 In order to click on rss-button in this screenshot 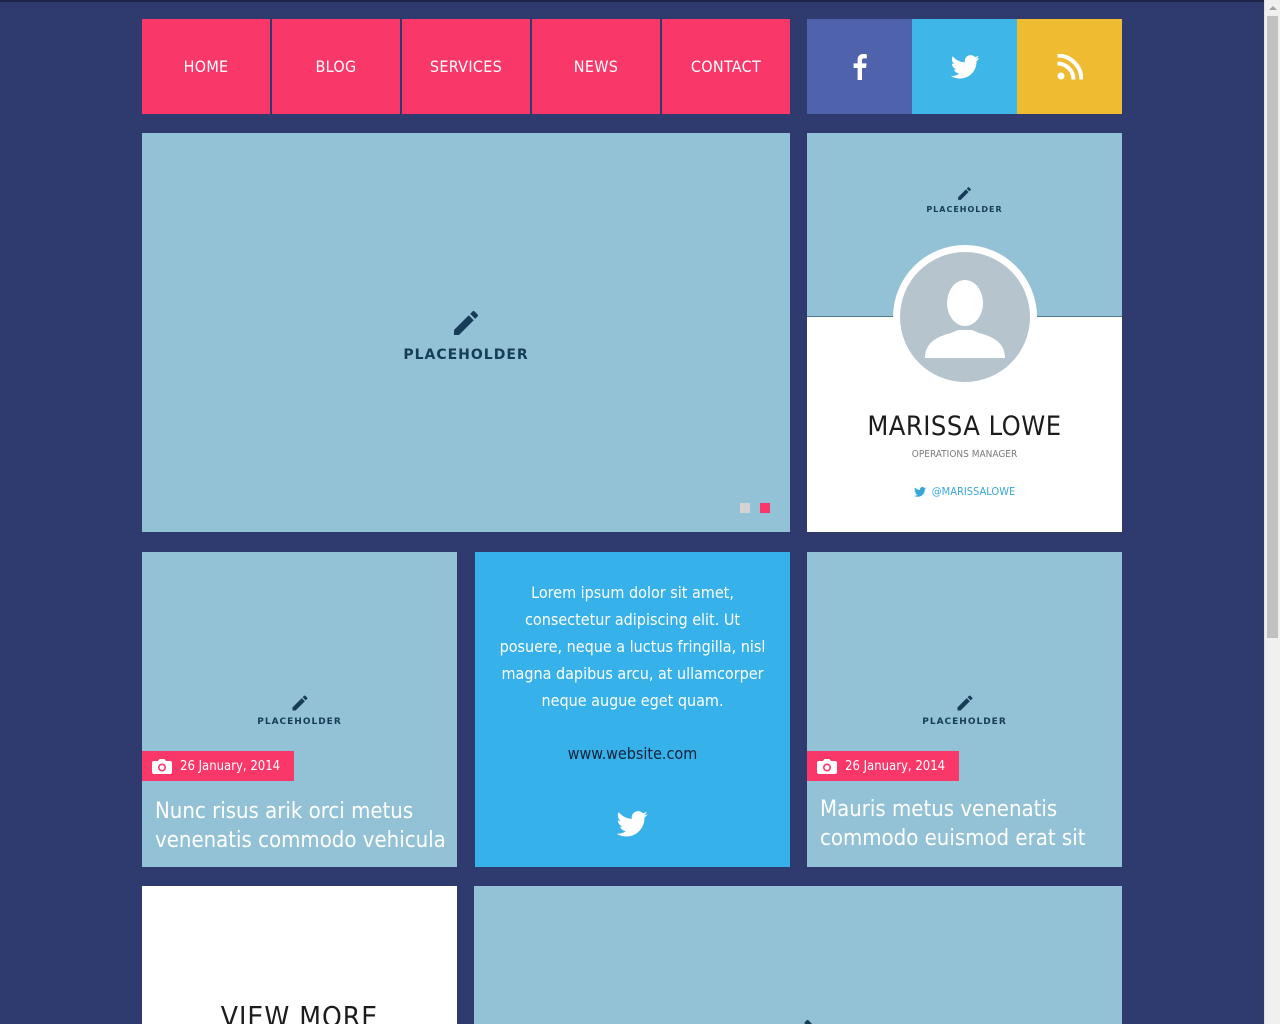, I will do `click(1069, 66)`.